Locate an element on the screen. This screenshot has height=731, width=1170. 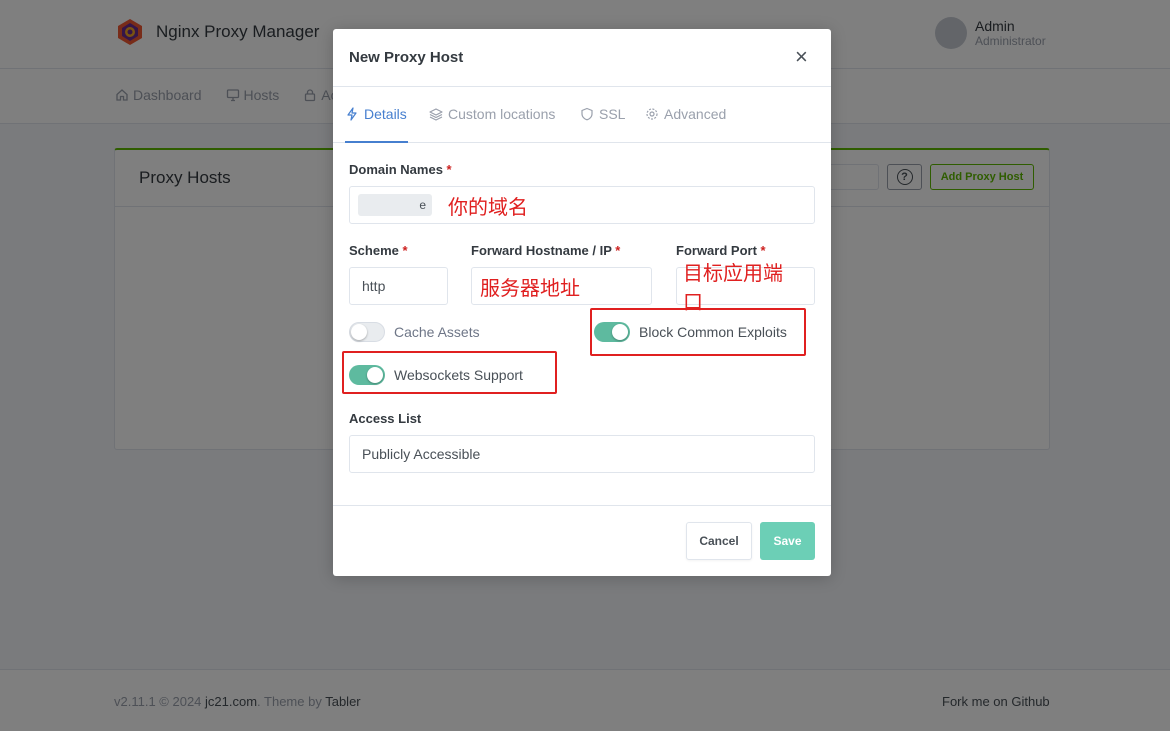
modal-footer: Cancel Save is located at coordinates (582, 540).